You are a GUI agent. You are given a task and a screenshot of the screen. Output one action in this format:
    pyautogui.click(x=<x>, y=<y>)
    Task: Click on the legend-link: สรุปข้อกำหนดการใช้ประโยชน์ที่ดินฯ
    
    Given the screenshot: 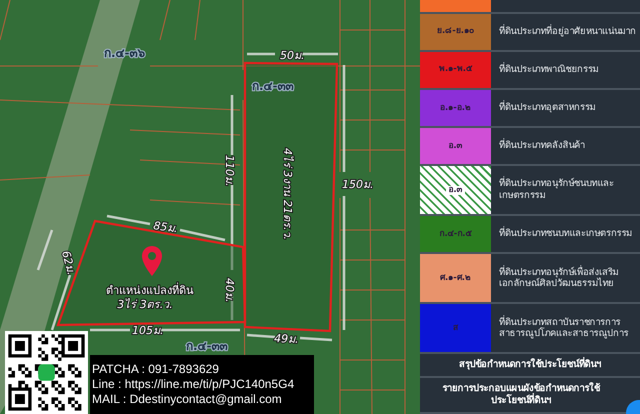 What is the action you would take?
    pyautogui.click(x=530, y=366)
    